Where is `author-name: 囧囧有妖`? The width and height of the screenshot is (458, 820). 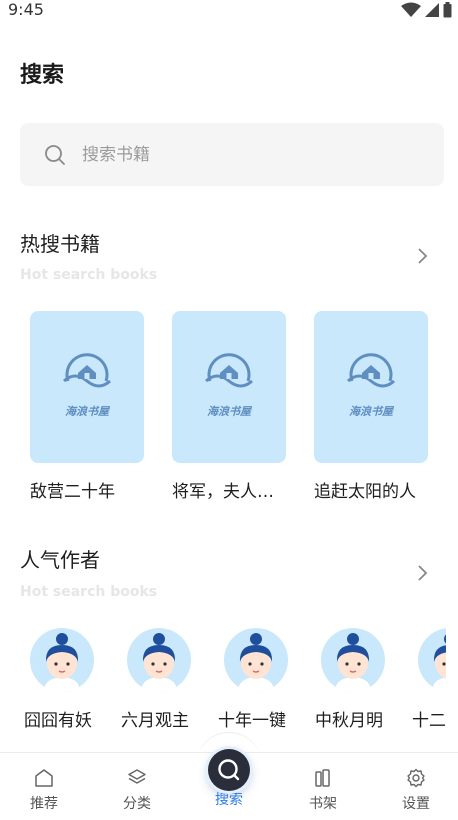
author-name: 囧囧有妖 is located at coordinates (74, 718).